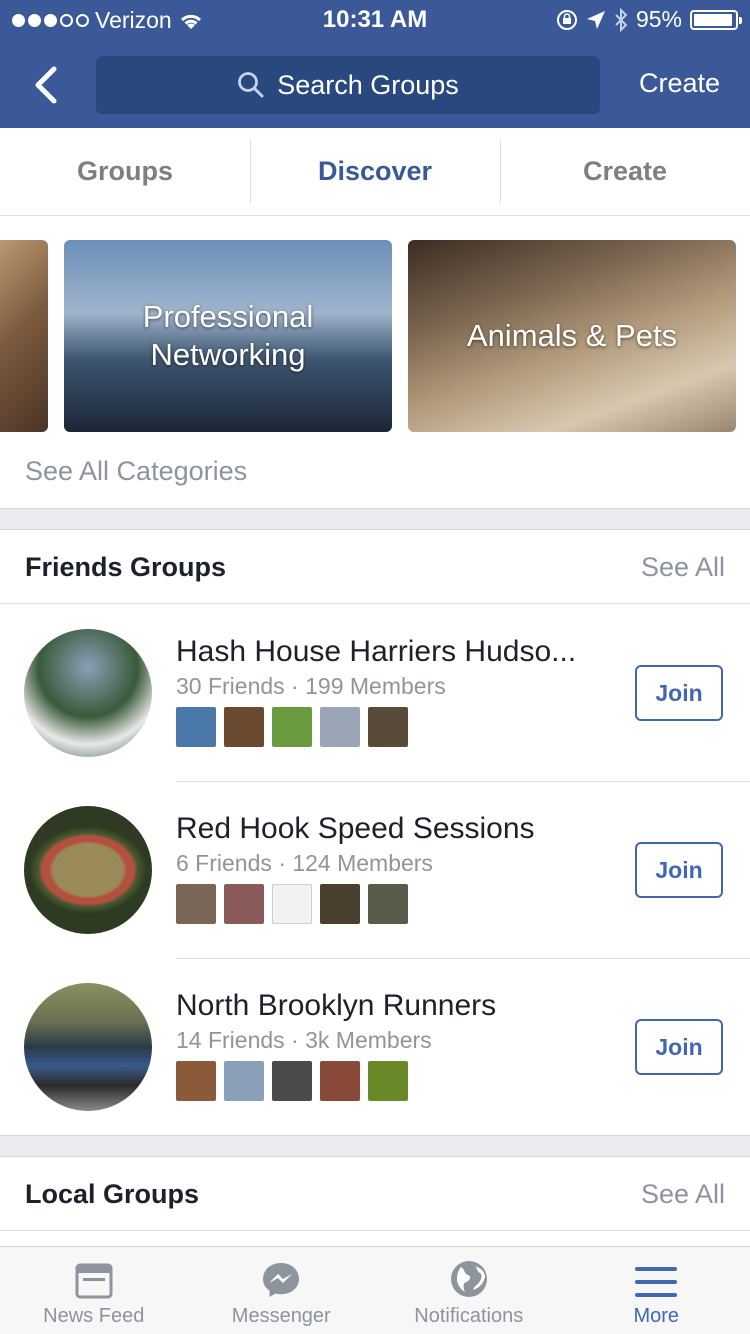 This screenshot has width=750, height=1334. Describe the element at coordinates (94, 1316) in the screenshot. I see `tab-label: News Feed` at that location.